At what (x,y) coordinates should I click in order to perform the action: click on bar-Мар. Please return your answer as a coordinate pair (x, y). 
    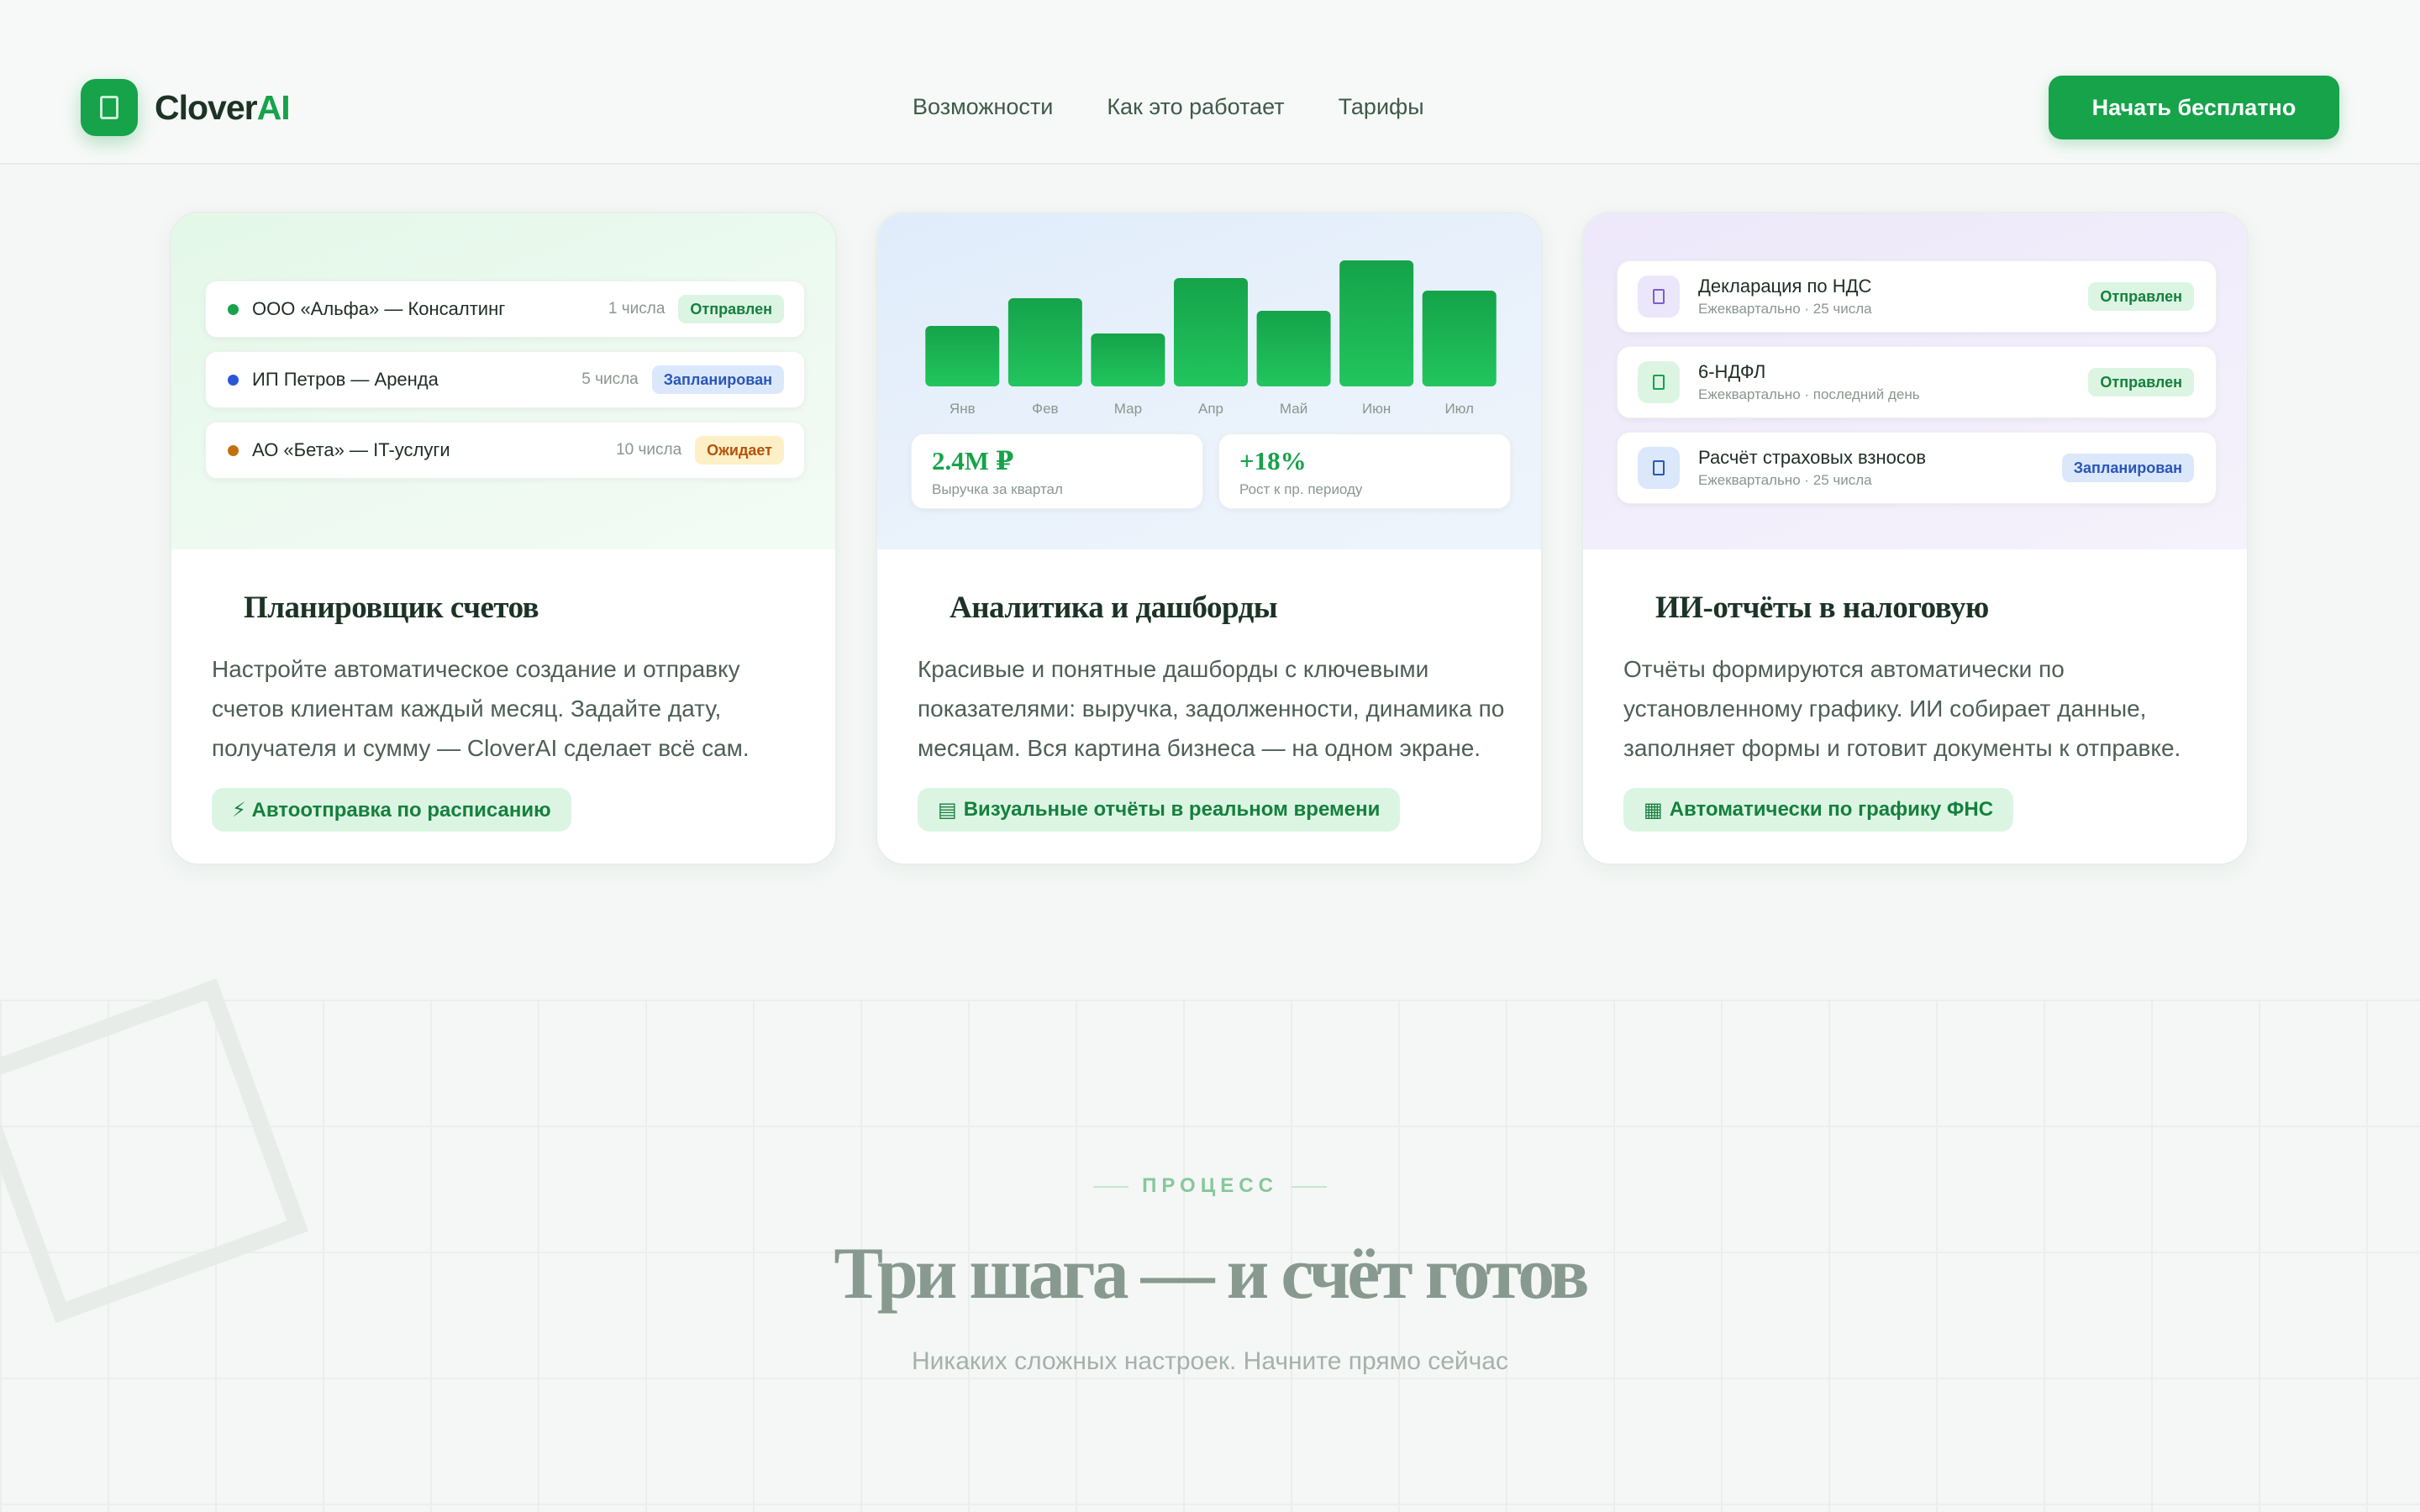
    Looking at the image, I should click on (1128, 359).